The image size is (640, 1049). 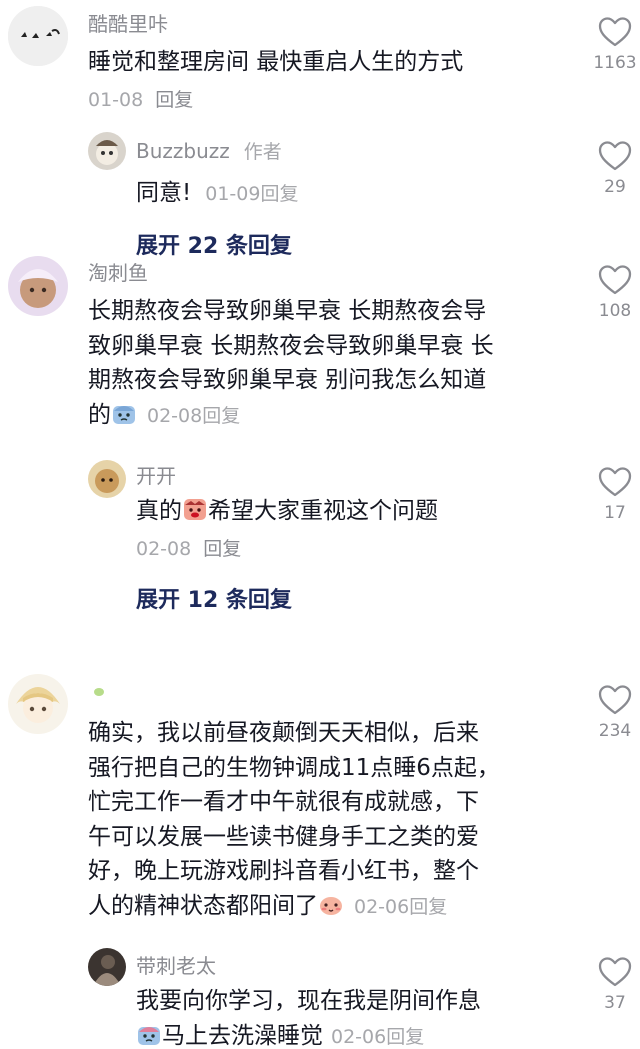 I want to click on reply-meta: 02-08 回复, so click(x=188, y=547).